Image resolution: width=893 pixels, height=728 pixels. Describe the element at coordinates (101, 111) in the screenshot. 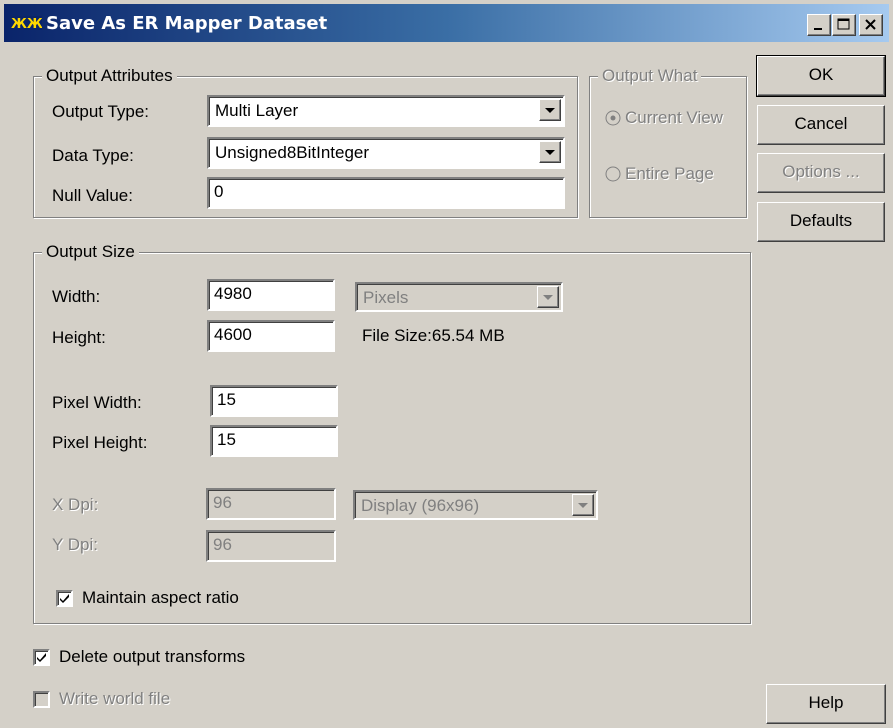

I see `output-type-label: Output Type:` at that location.